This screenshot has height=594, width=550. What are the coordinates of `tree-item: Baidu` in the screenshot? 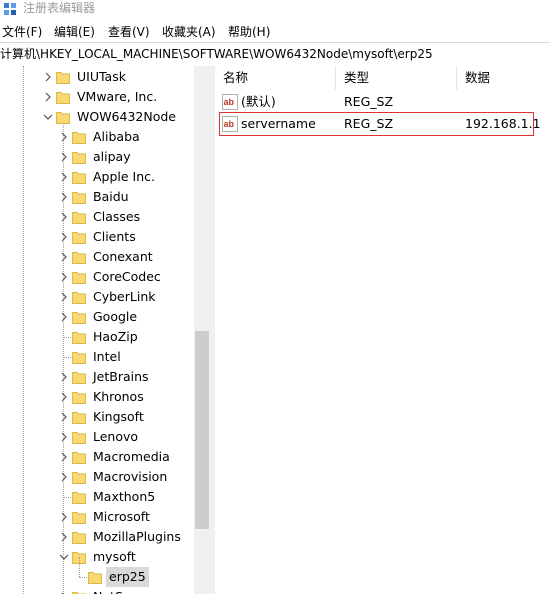 It's located at (105, 197).